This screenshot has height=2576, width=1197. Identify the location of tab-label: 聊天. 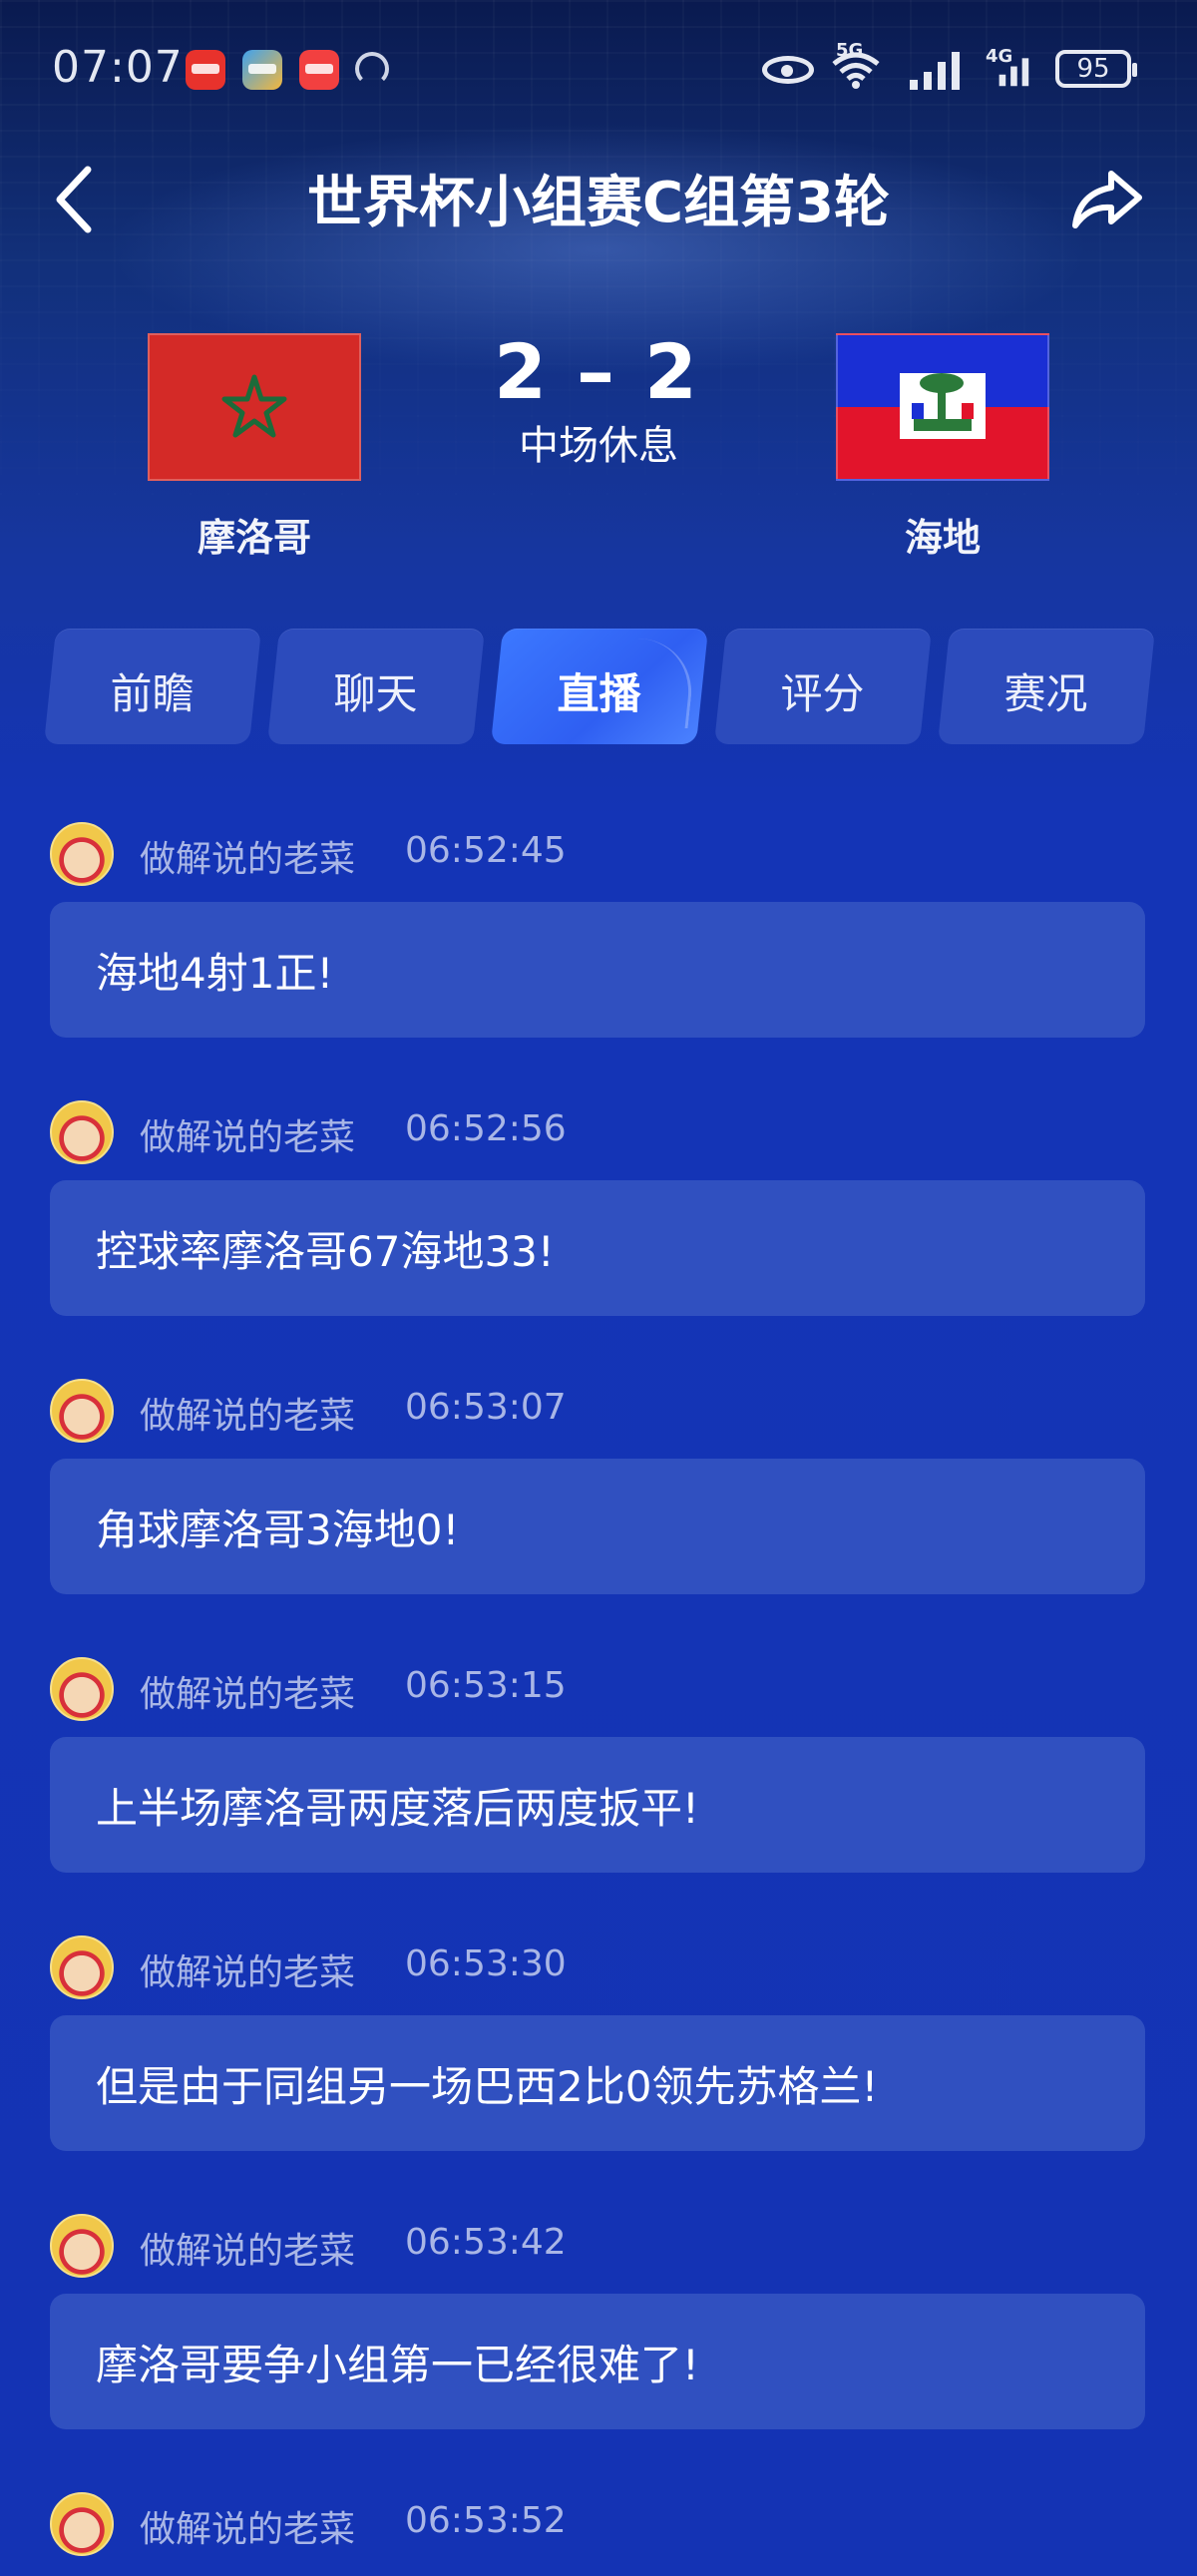
(375, 693).